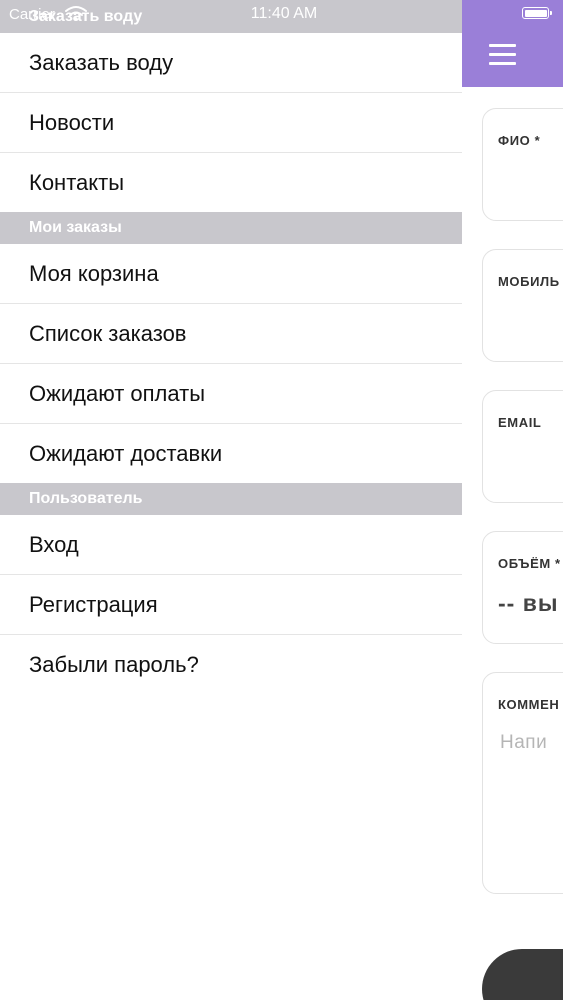 The image size is (563, 1000). Describe the element at coordinates (529, 281) in the screenshot. I see `field-label: МОБИЛЬ` at that location.